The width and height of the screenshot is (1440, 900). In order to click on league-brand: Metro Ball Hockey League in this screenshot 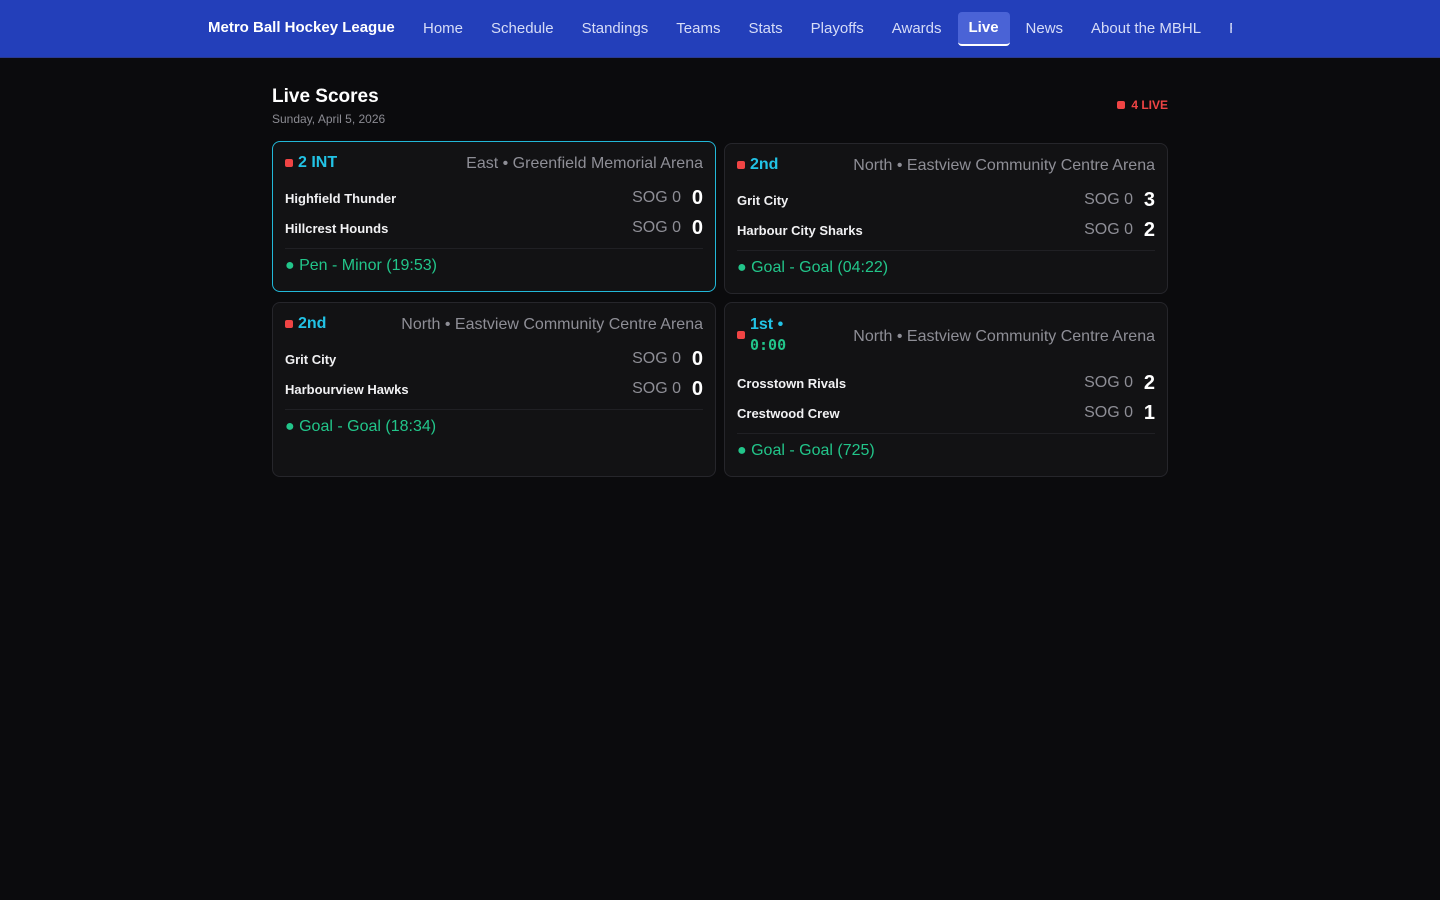, I will do `click(301, 27)`.